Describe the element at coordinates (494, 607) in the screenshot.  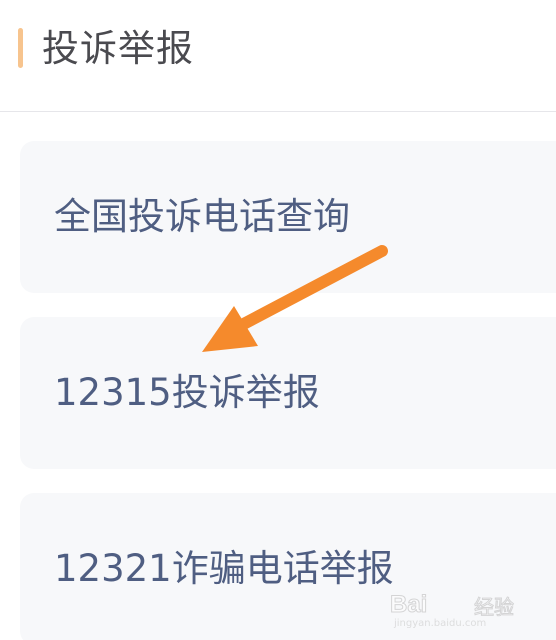
I see `watermark-sub: 经验` at that location.